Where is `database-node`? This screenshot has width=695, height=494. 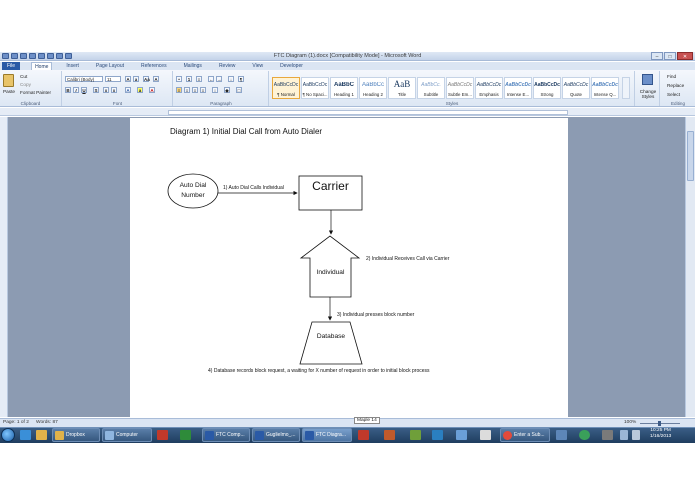 database-node is located at coordinates (331, 343).